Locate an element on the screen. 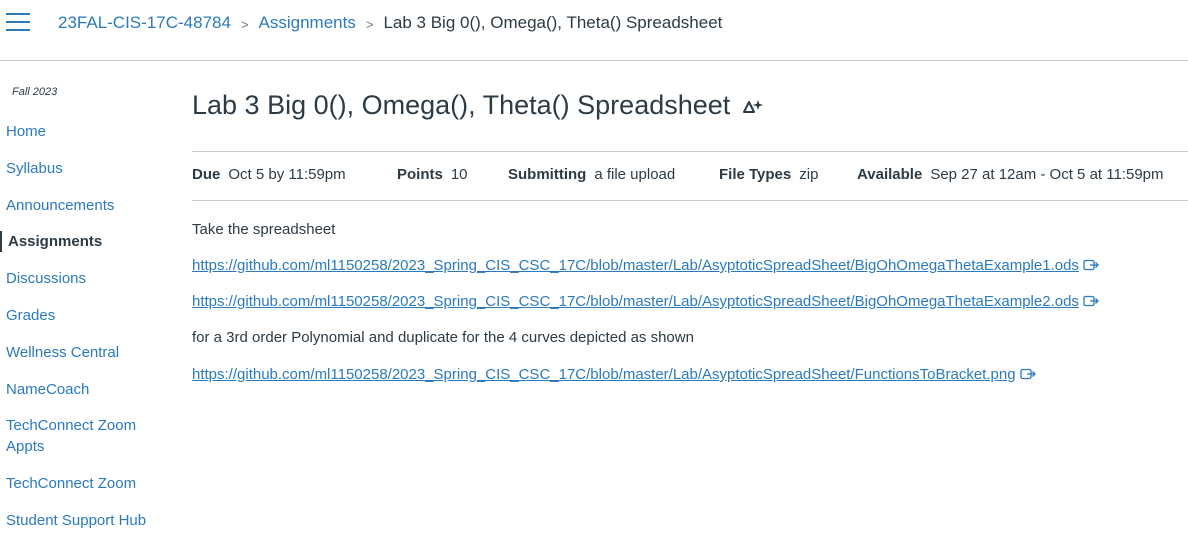 The width and height of the screenshot is (1188, 536). sidebar-item-techconnect-zoom-appts: TechConnect Zoom Appts is located at coordinates (78, 436).